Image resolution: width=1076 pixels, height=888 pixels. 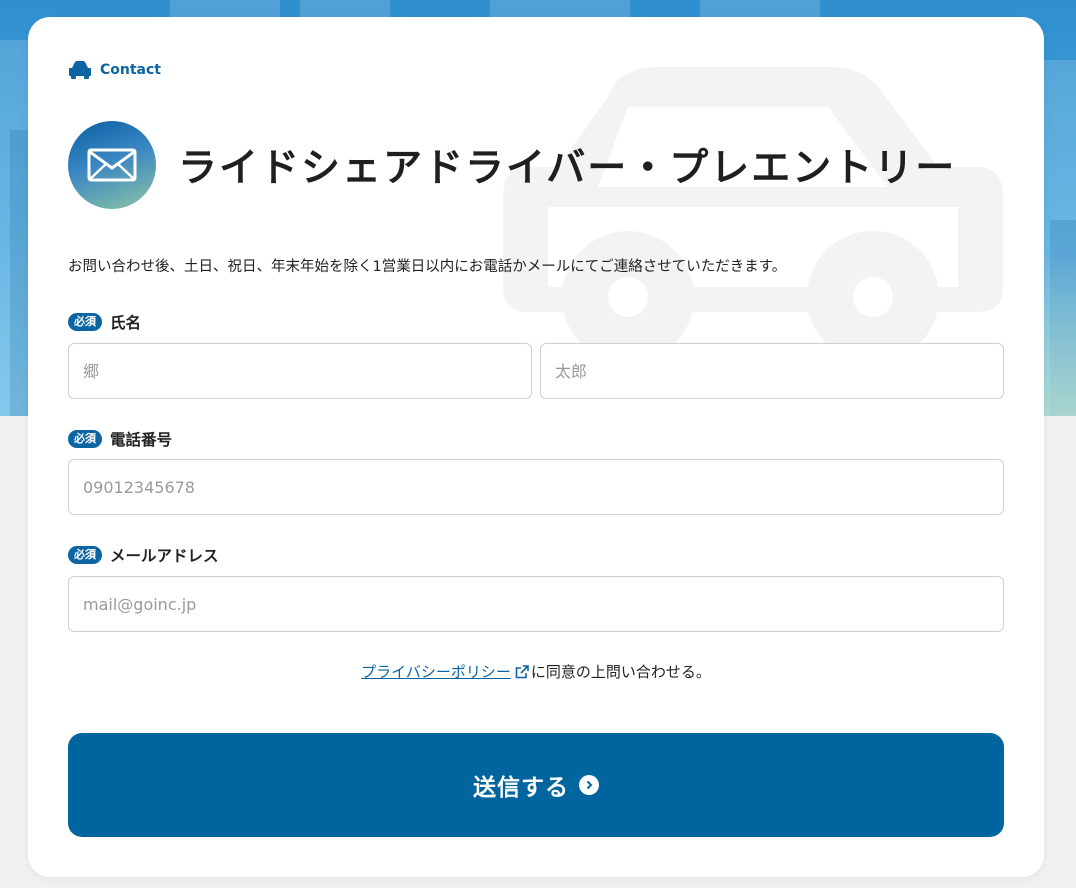 I want to click on email-field-label: 必須 メールアドレス, so click(x=143, y=555).